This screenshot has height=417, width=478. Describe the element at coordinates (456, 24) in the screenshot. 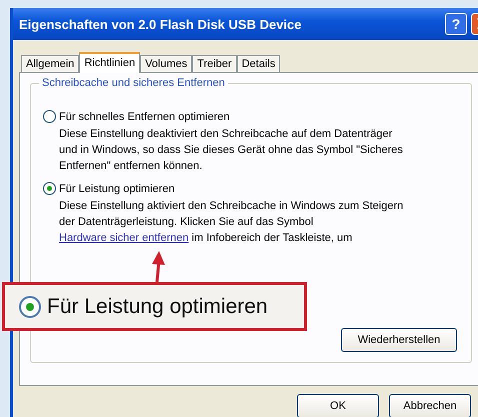

I see `help-button: ?` at that location.